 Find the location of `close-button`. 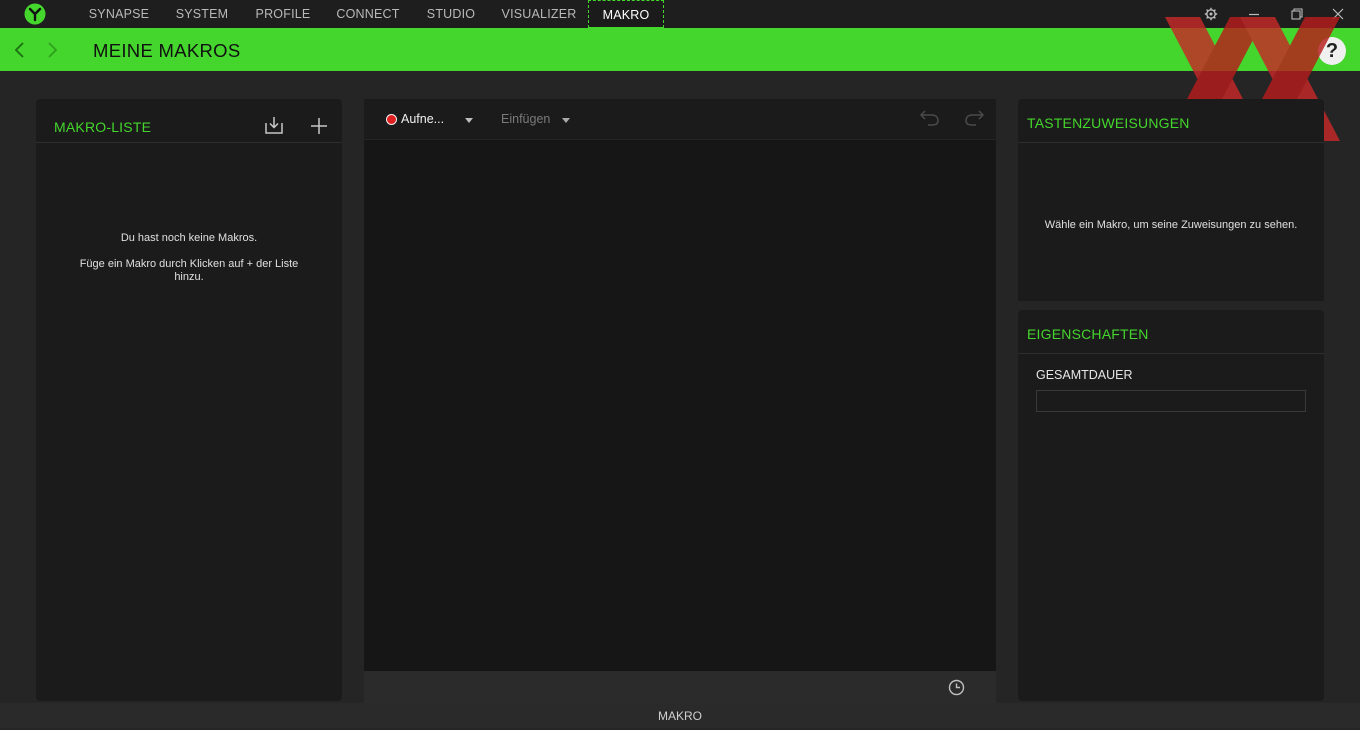

close-button is located at coordinates (1338, 14).